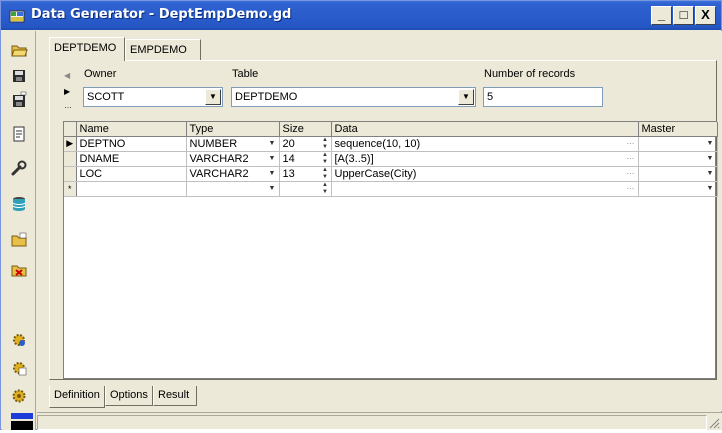 The width and height of the screenshot is (722, 433). I want to click on status-bar, so click(379, 421).